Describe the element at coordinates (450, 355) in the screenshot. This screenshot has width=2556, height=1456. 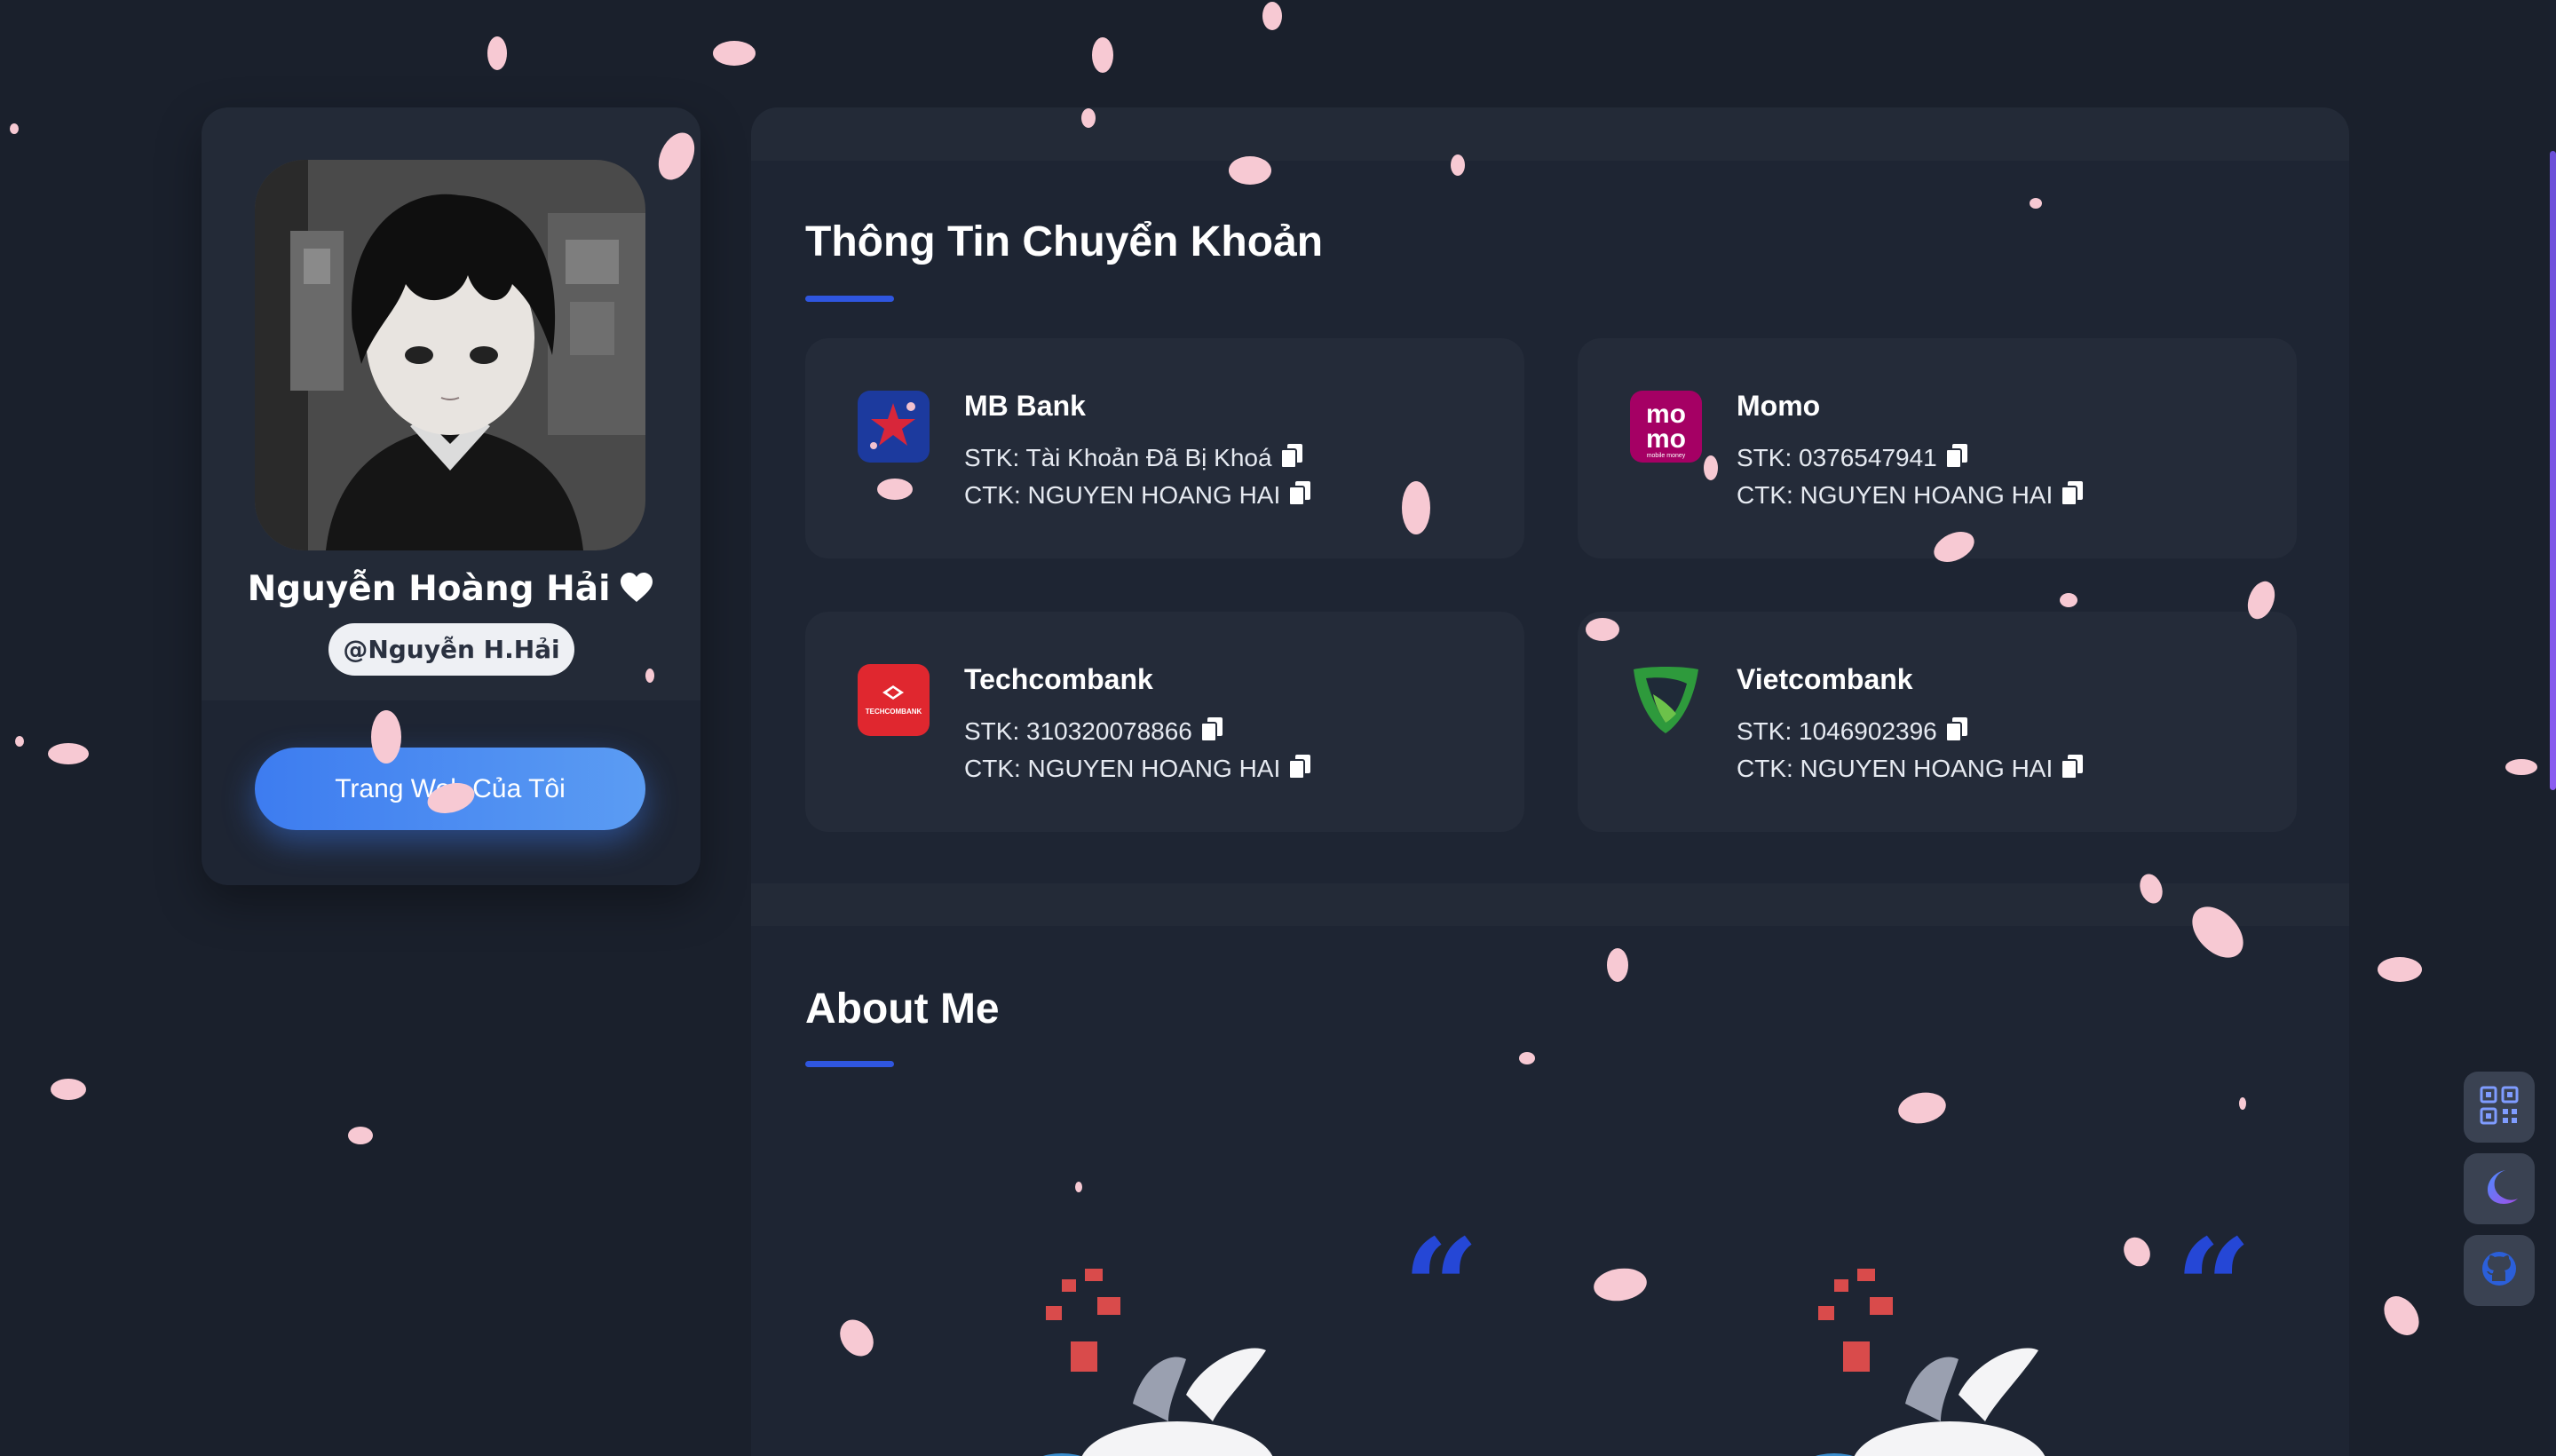
I see `avatar` at that location.